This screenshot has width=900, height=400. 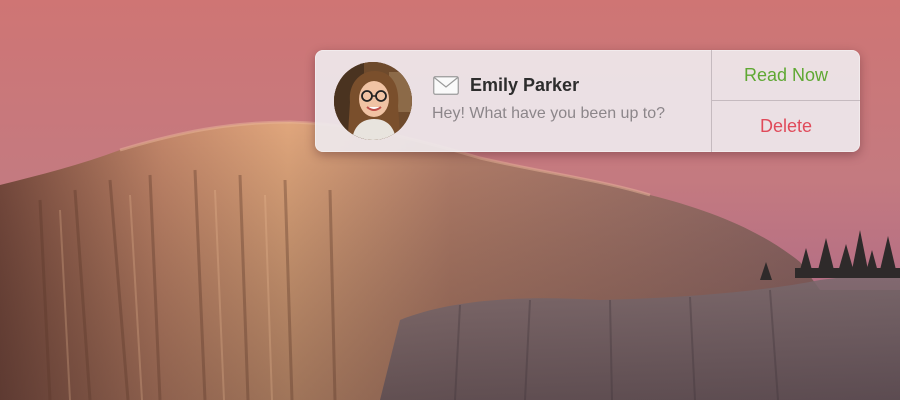 I want to click on read-now-button: Read Now, so click(x=786, y=75).